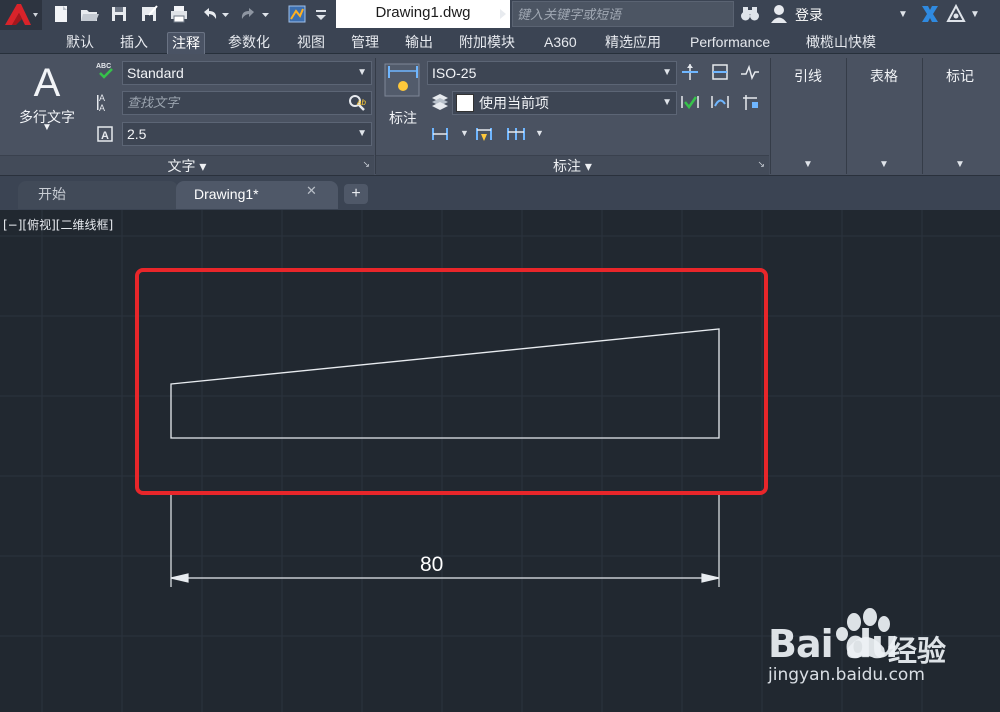 The width and height of the screenshot is (1000, 712). What do you see at coordinates (884, 114) in the screenshot?
I see `table-panel-button: 表格 ▼` at bounding box center [884, 114].